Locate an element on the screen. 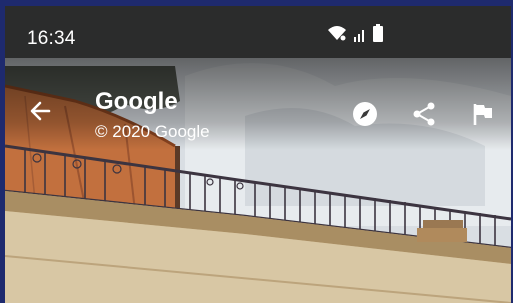 Image resolution: width=513 pixels, height=303 pixels. back-arrow-icon is located at coordinates (40, 111).